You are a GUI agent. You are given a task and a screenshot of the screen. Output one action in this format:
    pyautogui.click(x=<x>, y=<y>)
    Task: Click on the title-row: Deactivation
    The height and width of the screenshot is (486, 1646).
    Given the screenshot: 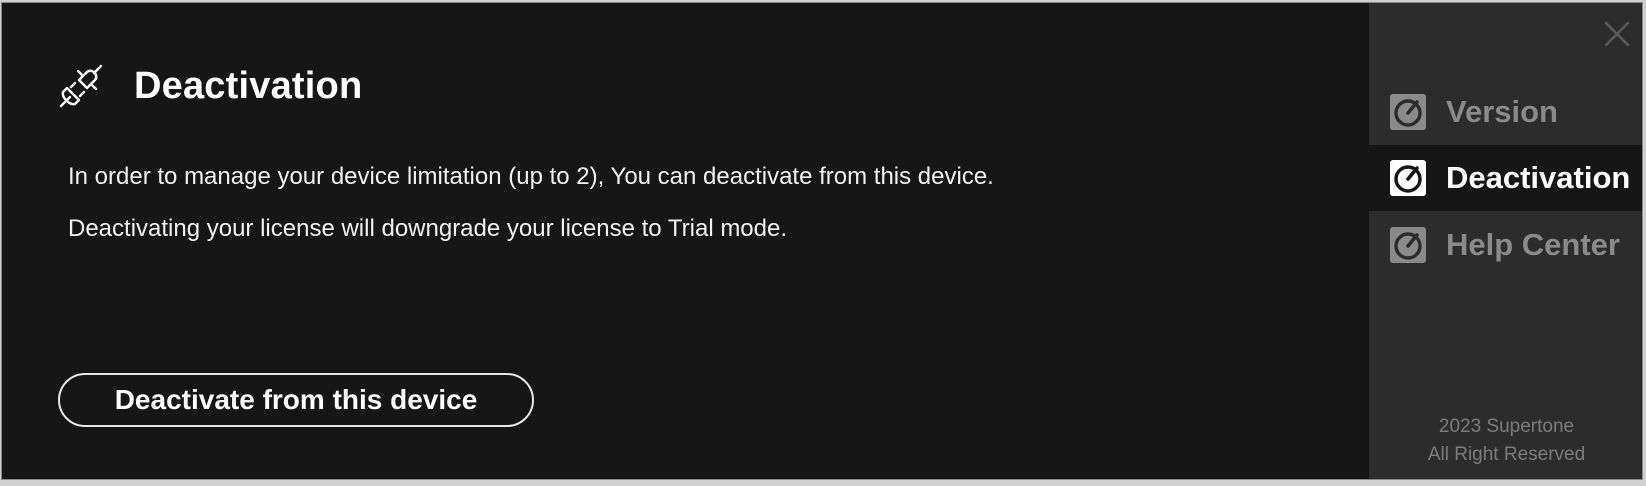 What is the action you would take?
    pyautogui.click(x=210, y=86)
    